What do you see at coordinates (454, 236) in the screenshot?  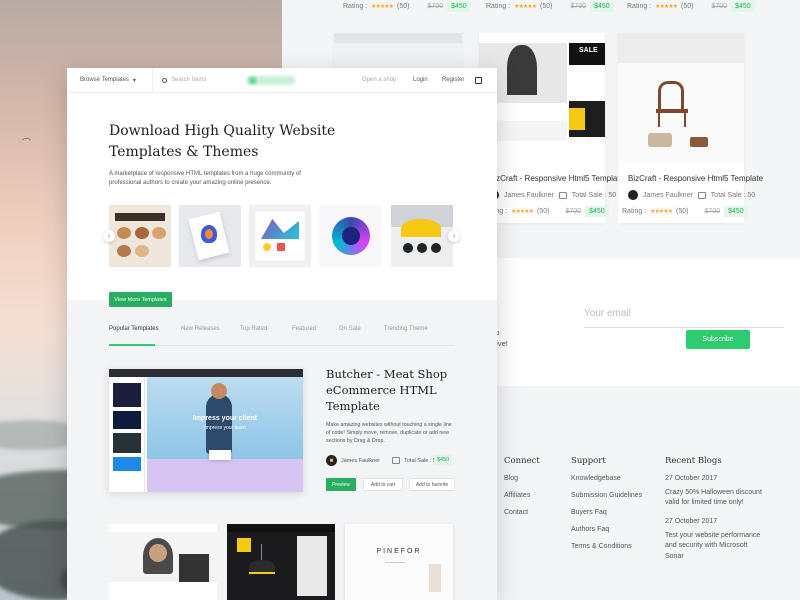 I see `carousel-next-arrow: ›` at bounding box center [454, 236].